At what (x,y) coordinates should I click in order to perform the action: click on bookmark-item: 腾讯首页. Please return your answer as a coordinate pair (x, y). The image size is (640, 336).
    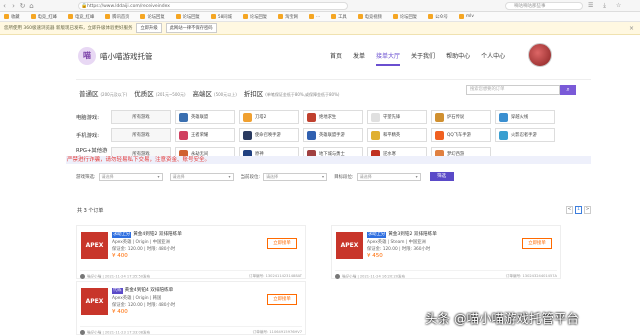
    Looking at the image, I should click on (117, 17).